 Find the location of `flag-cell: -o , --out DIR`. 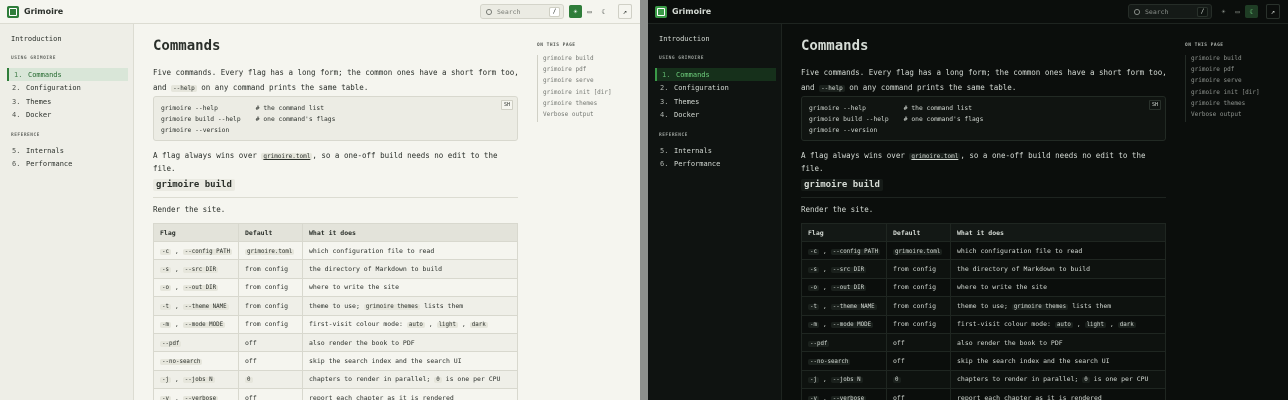

flag-cell: -o , --out DIR is located at coordinates (196, 287).